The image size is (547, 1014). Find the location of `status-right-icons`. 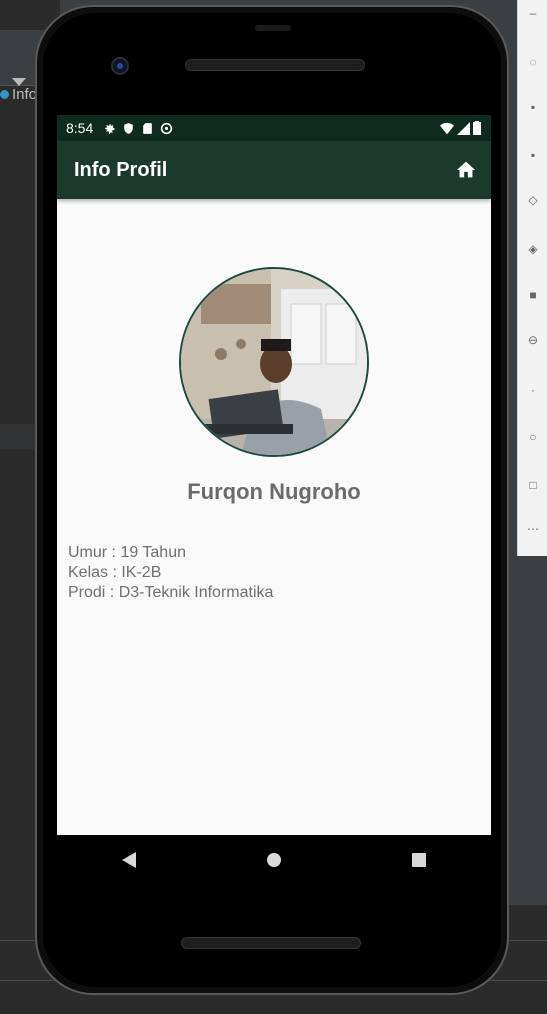

status-right-icons is located at coordinates (460, 128).